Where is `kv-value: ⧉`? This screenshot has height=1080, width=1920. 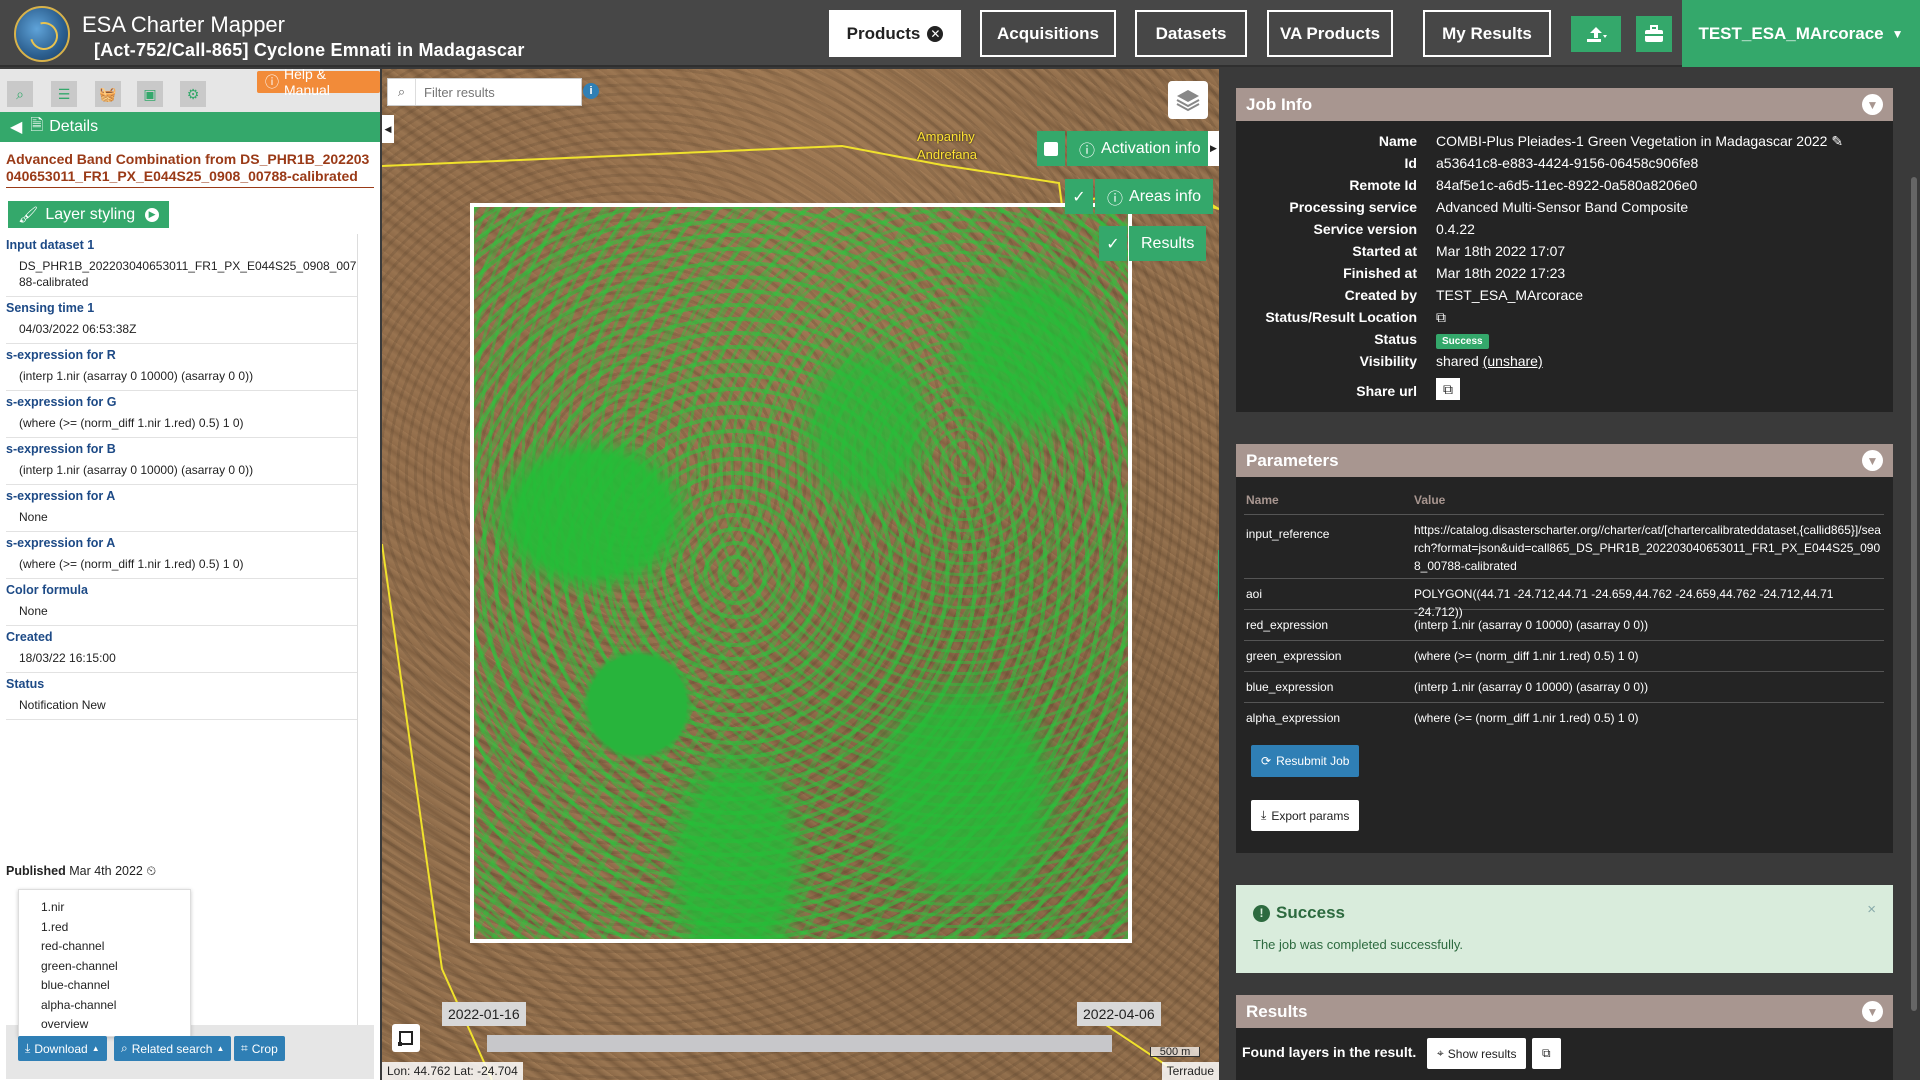 kv-value: ⧉ is located at coordinates (1448, 389).